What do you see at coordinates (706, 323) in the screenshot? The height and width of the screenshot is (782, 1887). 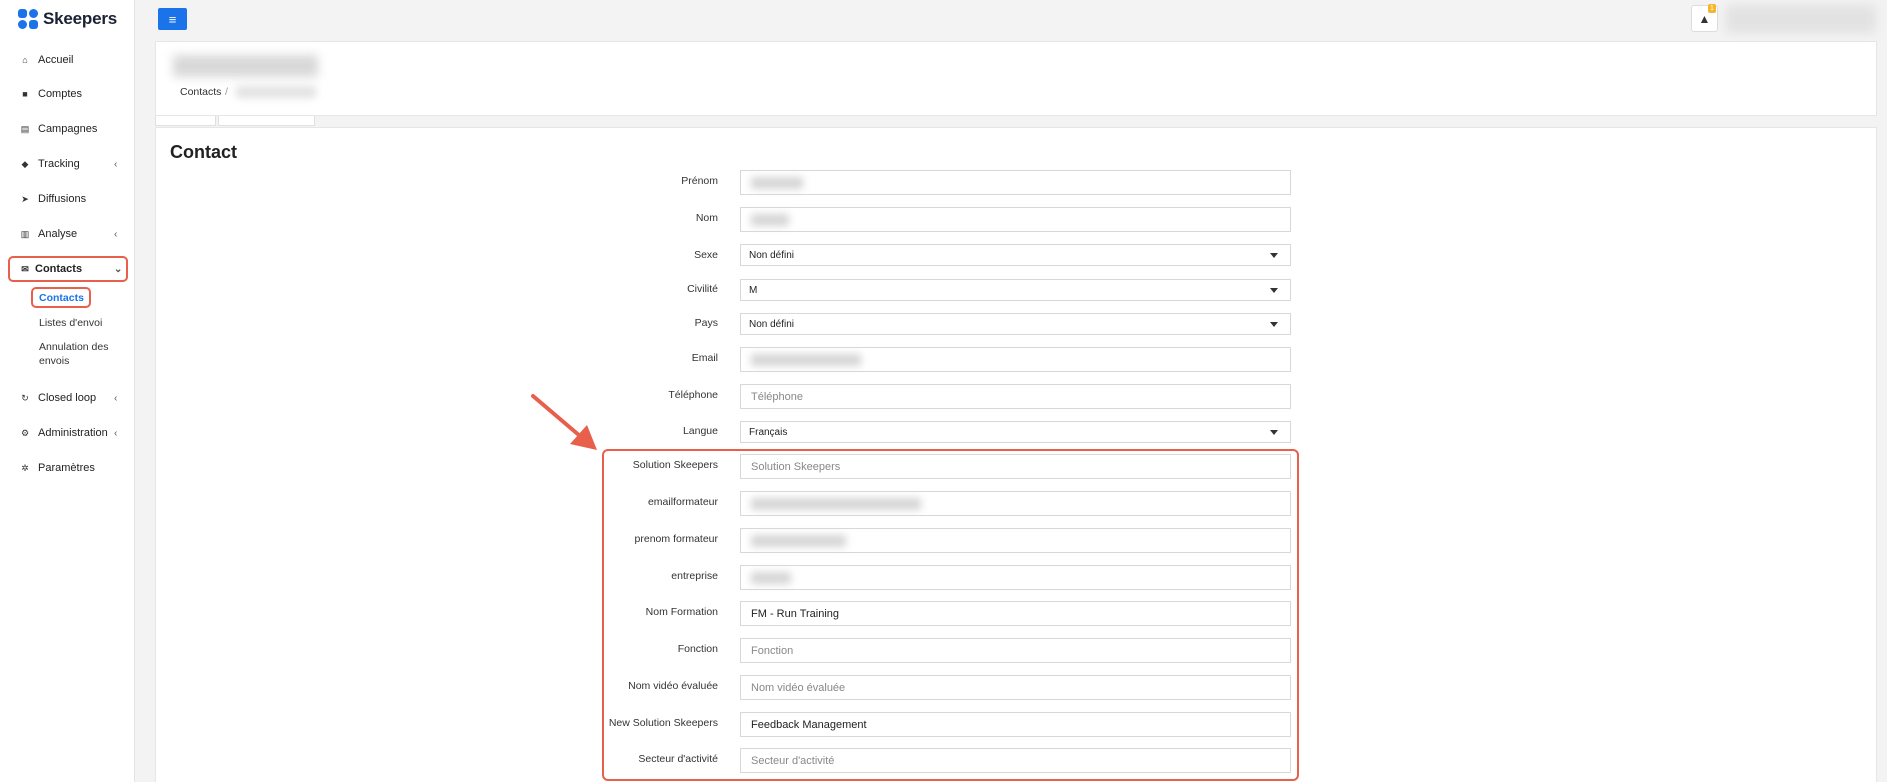 I see `label-pays: Pays` at bounding box center [706, 323].